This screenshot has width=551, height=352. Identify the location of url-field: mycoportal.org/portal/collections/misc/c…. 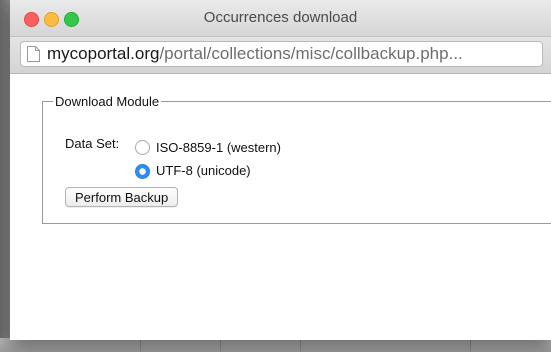
(281, 54).